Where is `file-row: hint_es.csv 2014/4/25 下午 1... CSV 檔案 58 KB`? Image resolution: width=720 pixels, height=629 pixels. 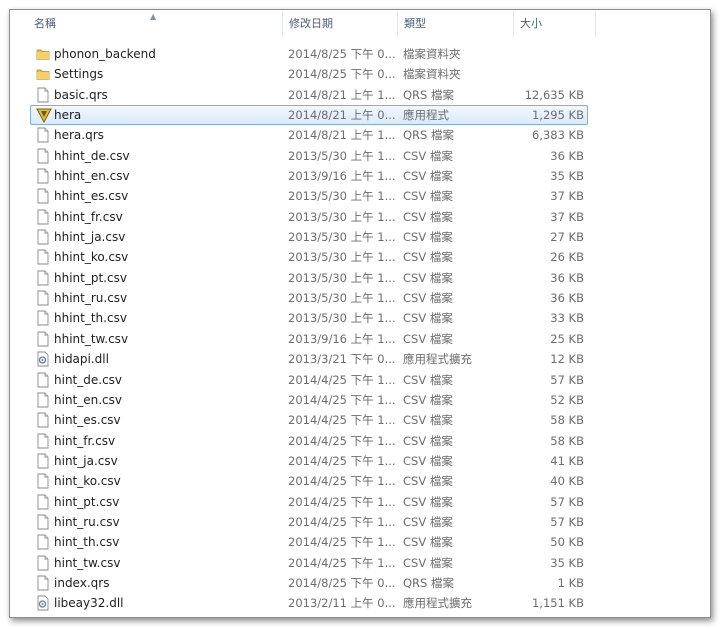 file-row: hint_es.csv 2014/4/25 下午 1... CSV 檔案 58 KB is located at coordinates (360, 420).